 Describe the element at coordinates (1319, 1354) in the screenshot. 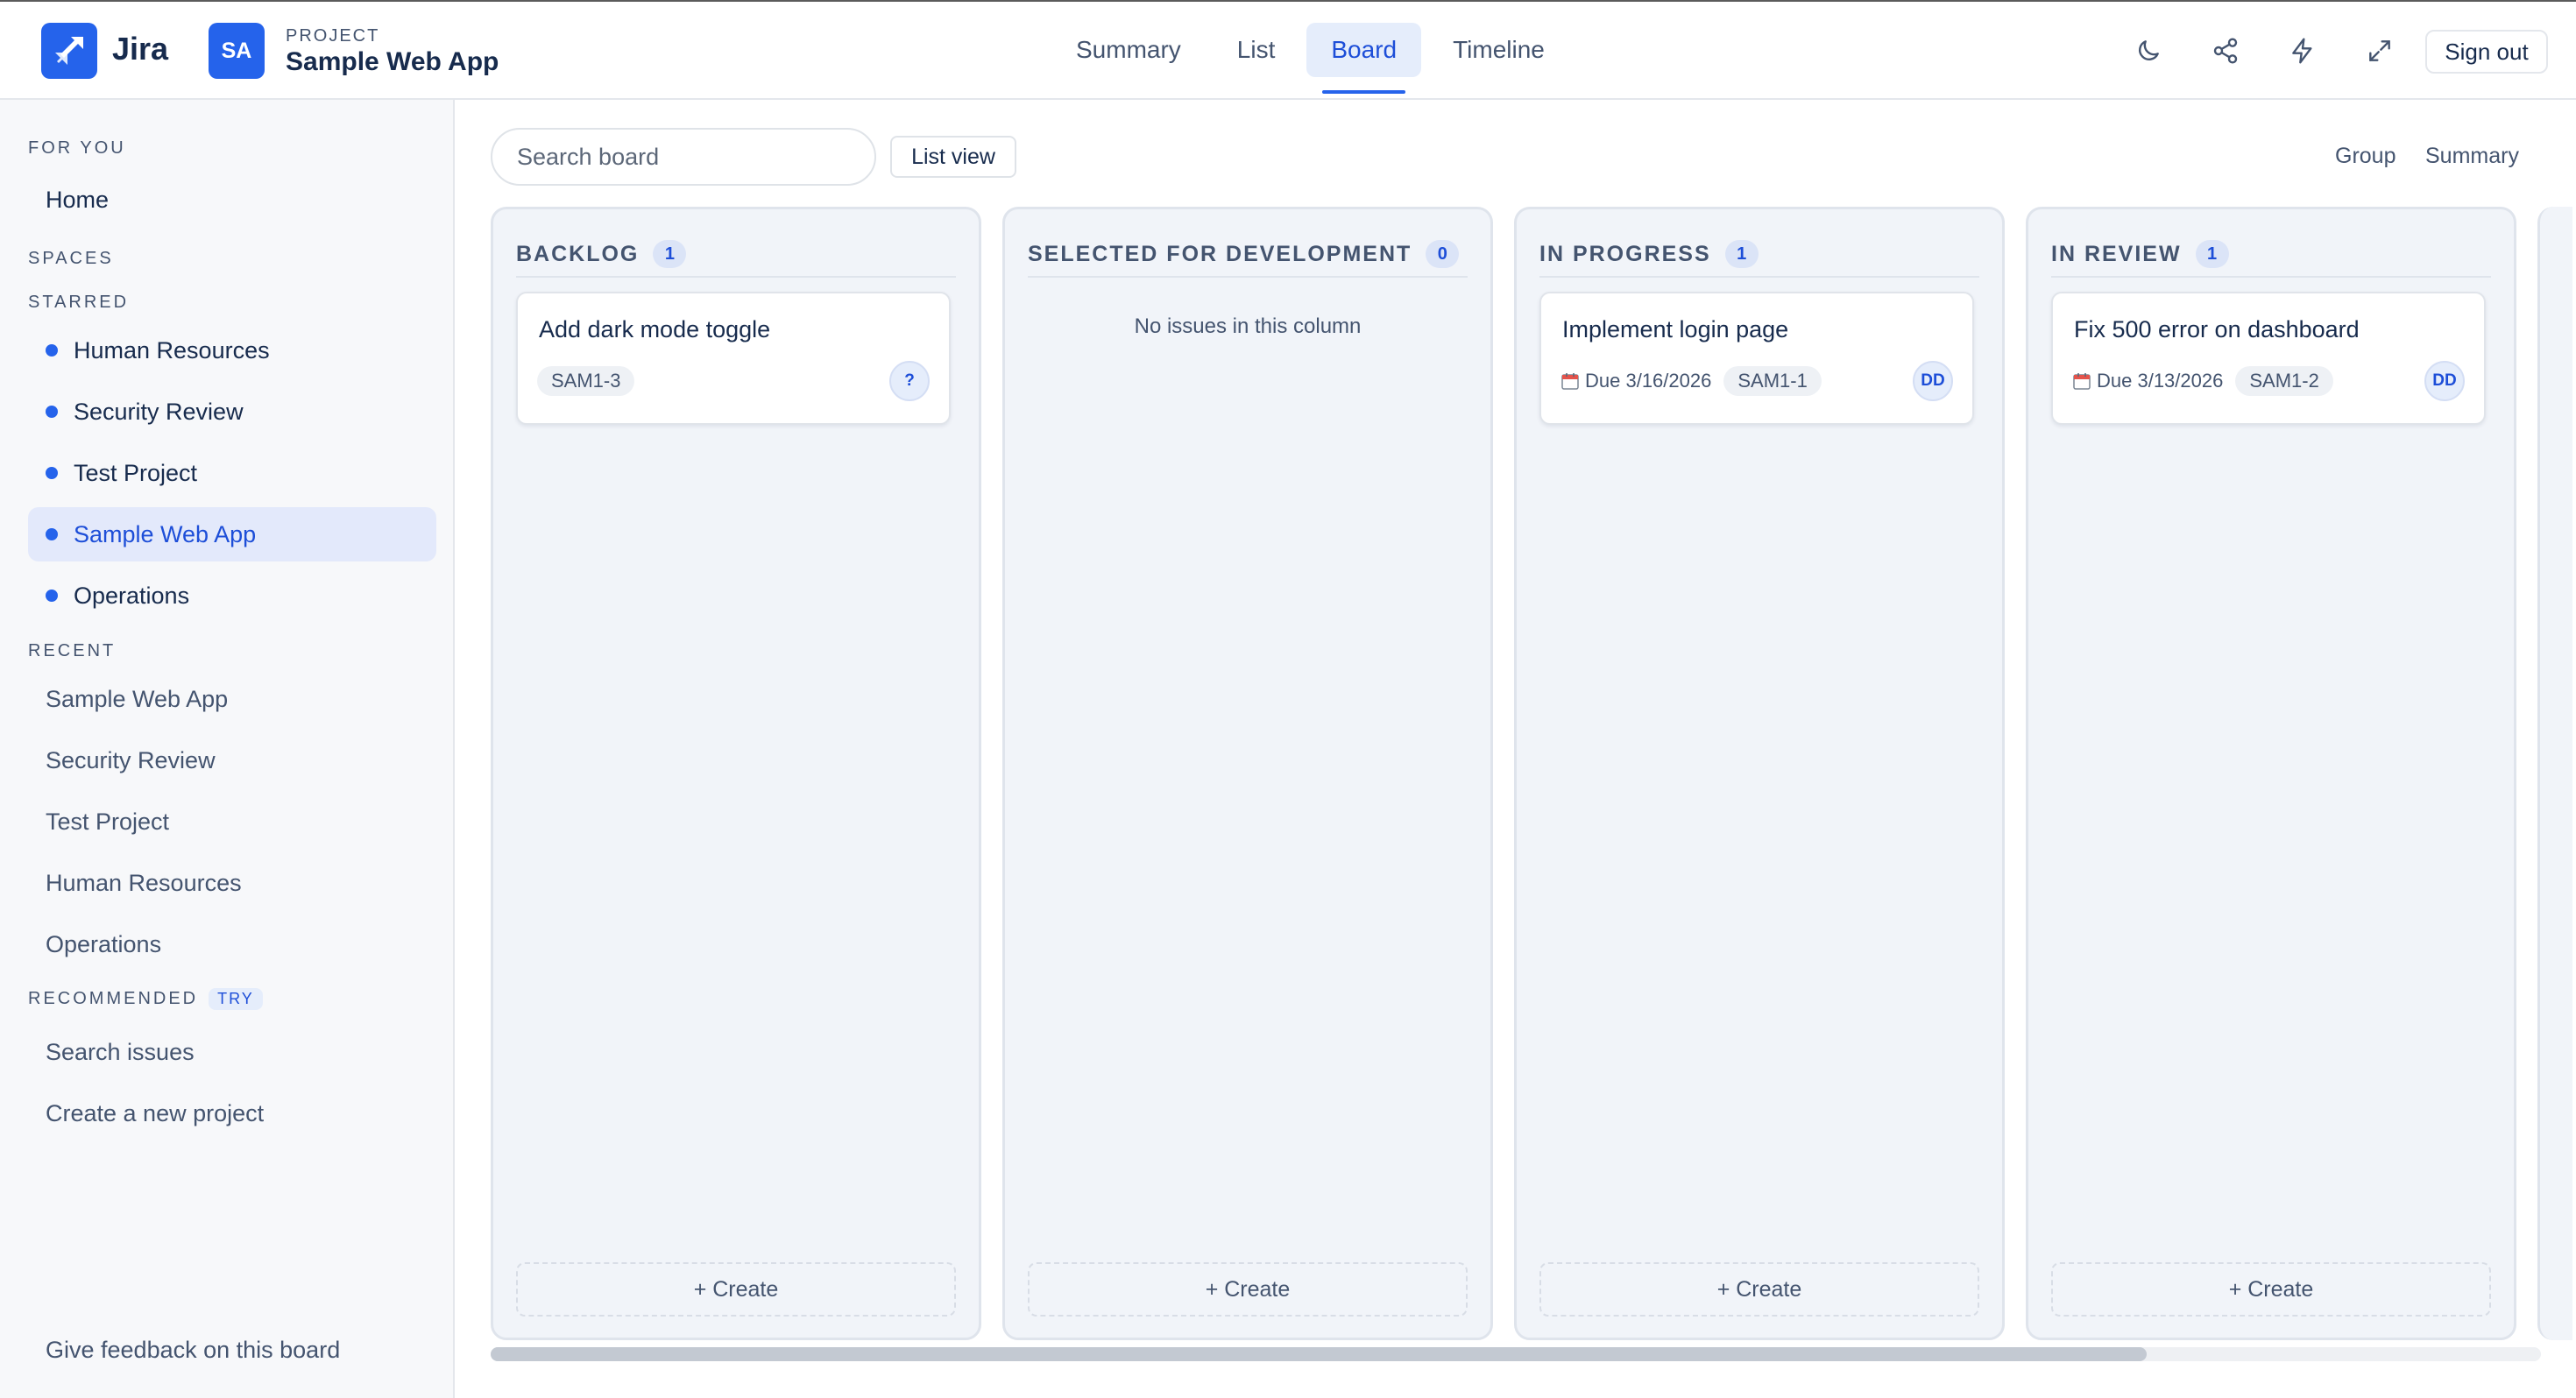

I see `scrollbar-thumb` at that location.